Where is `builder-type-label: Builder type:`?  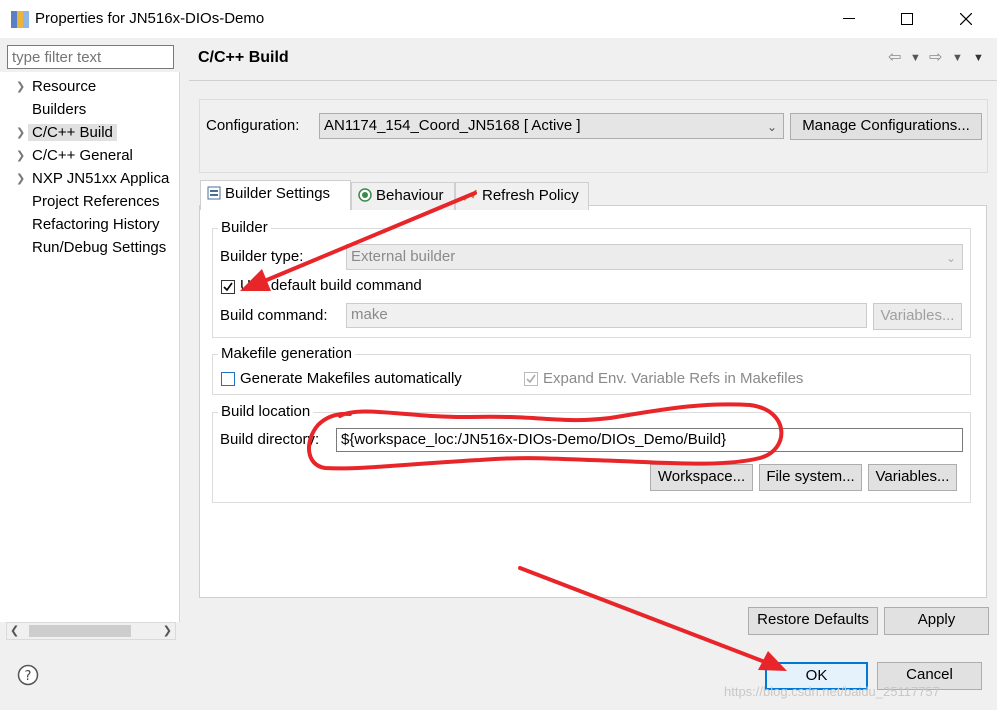 builder-type-label: Builder type: is located at coordinates (262, 256).